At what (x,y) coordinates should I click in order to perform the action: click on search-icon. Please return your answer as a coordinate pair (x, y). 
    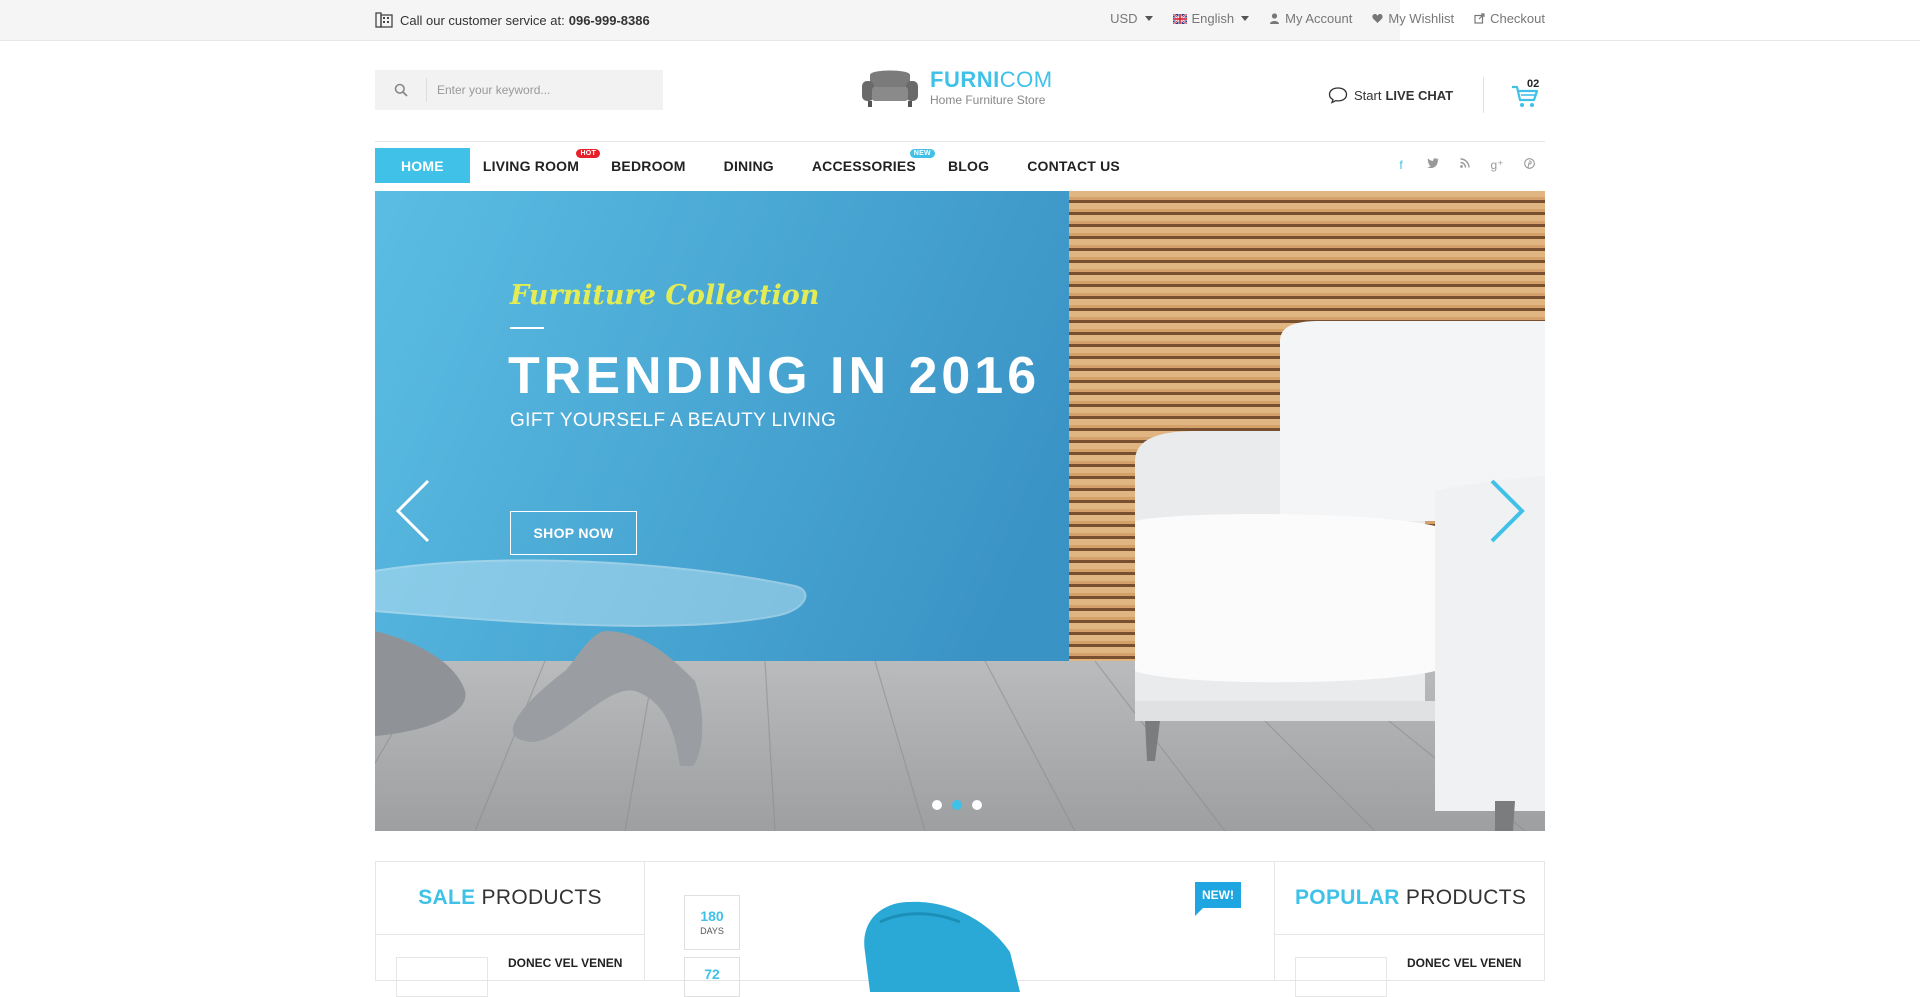
    Looking at the image, I should click on (401, 90).